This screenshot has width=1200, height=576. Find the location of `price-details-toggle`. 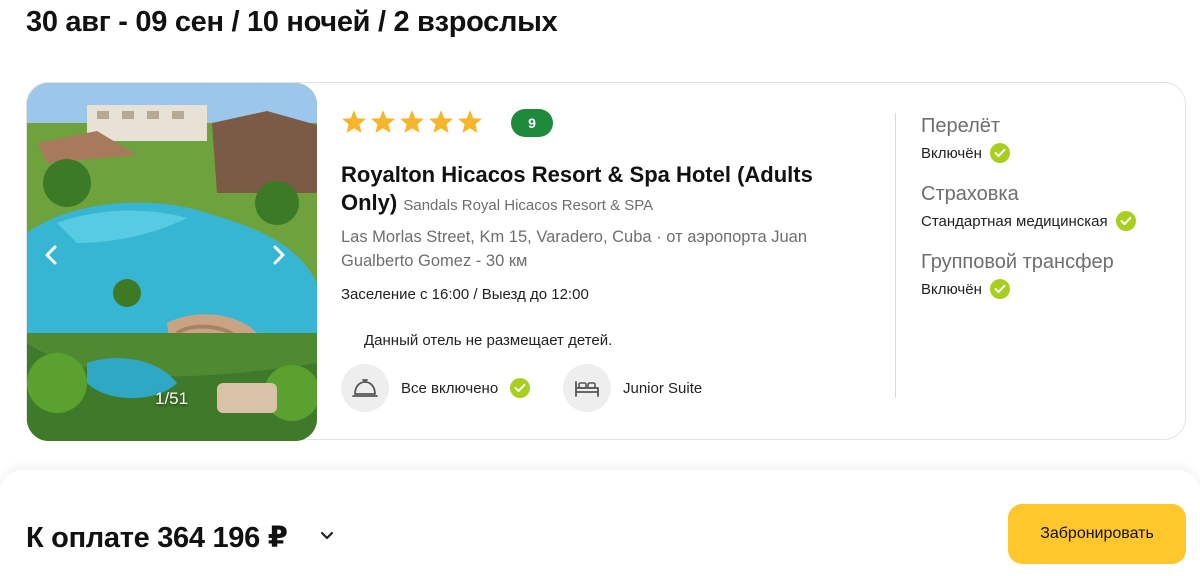

price-details-toggle is located at coordinates (327, 537).